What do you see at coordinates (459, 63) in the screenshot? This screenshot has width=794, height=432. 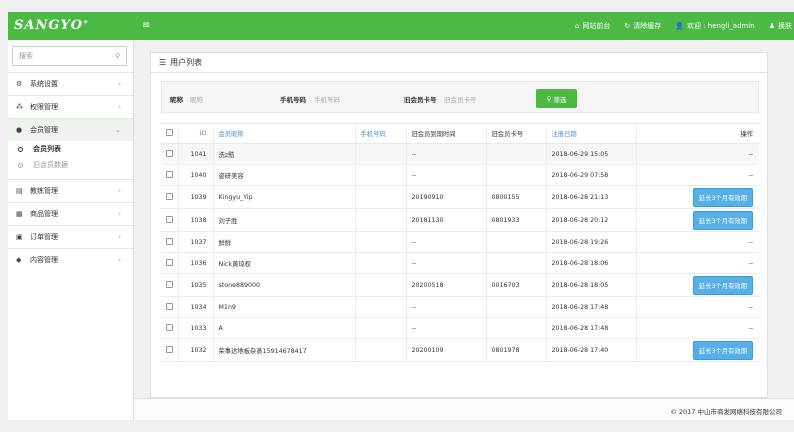 I see `panel-title: ☰ 用户列表` at bounding box center [459, 63].